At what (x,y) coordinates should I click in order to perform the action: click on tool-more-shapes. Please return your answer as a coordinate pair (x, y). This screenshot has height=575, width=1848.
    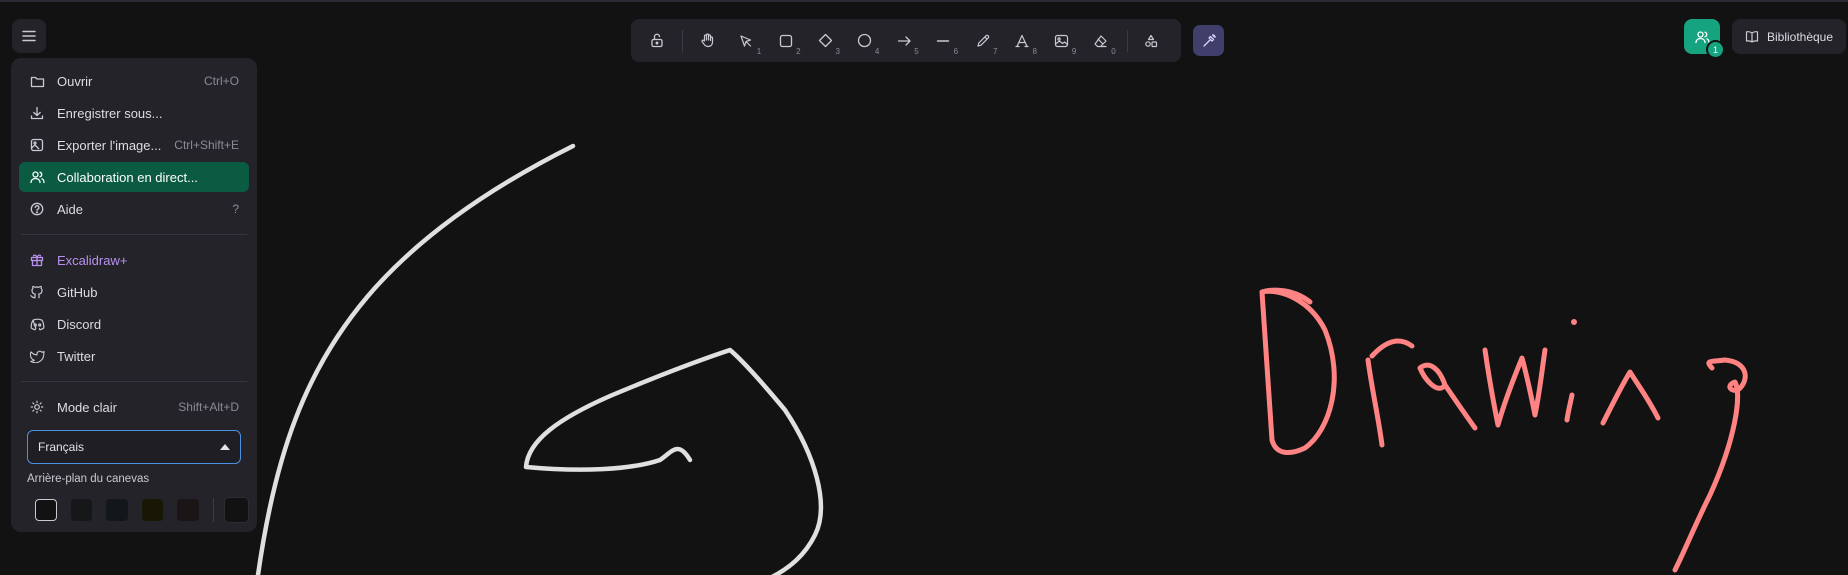
    Looking at the image, I should click on (1151, 41).